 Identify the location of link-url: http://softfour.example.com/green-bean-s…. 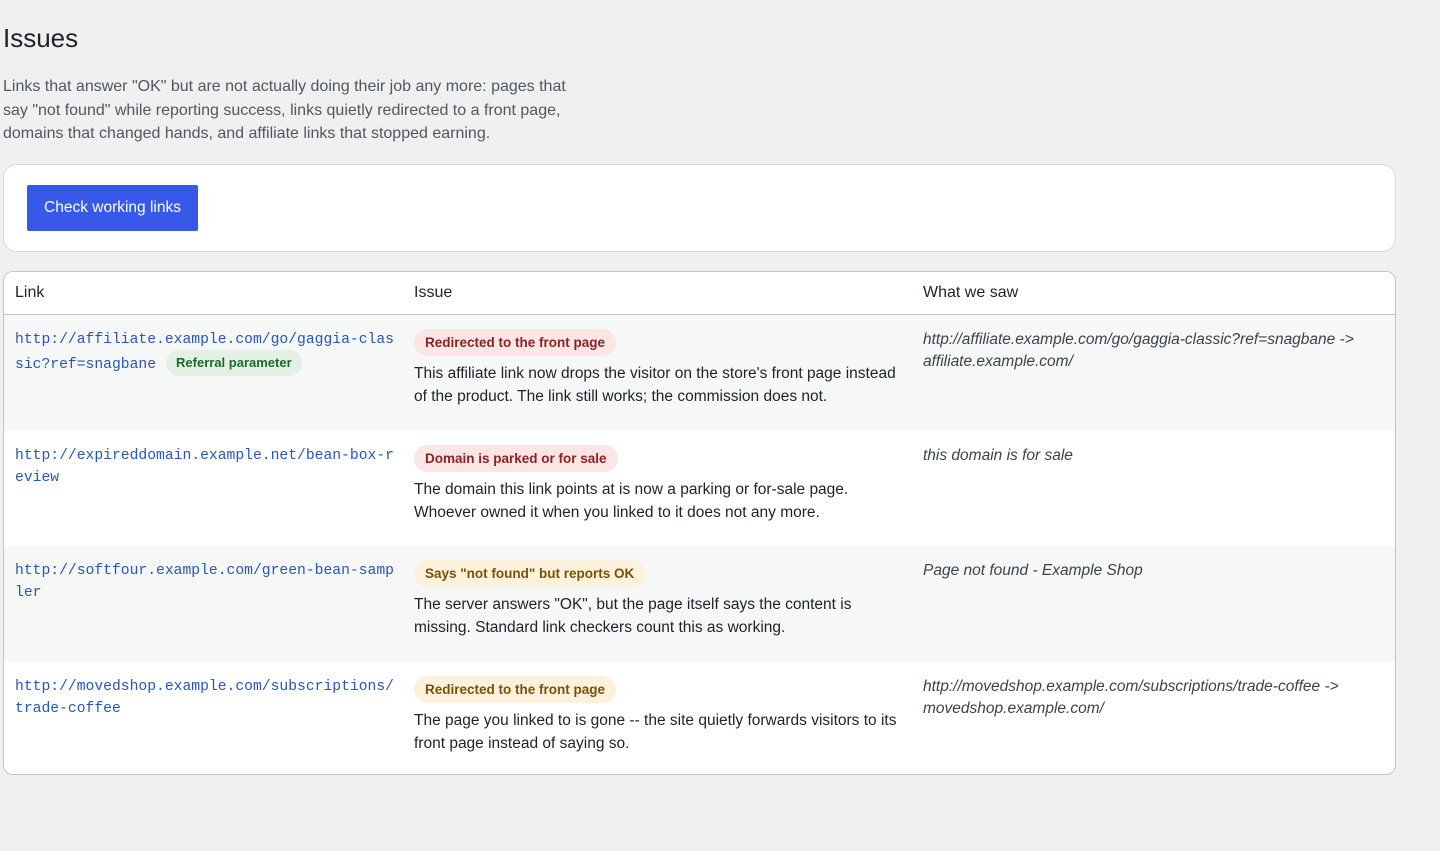
(204, 582).